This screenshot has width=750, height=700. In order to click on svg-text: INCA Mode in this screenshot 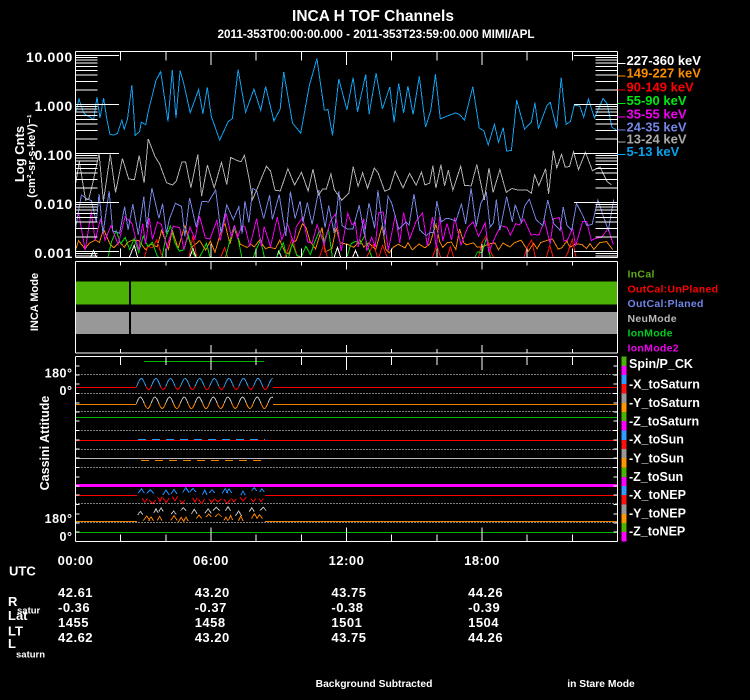, I will do `click(35, 302)`.